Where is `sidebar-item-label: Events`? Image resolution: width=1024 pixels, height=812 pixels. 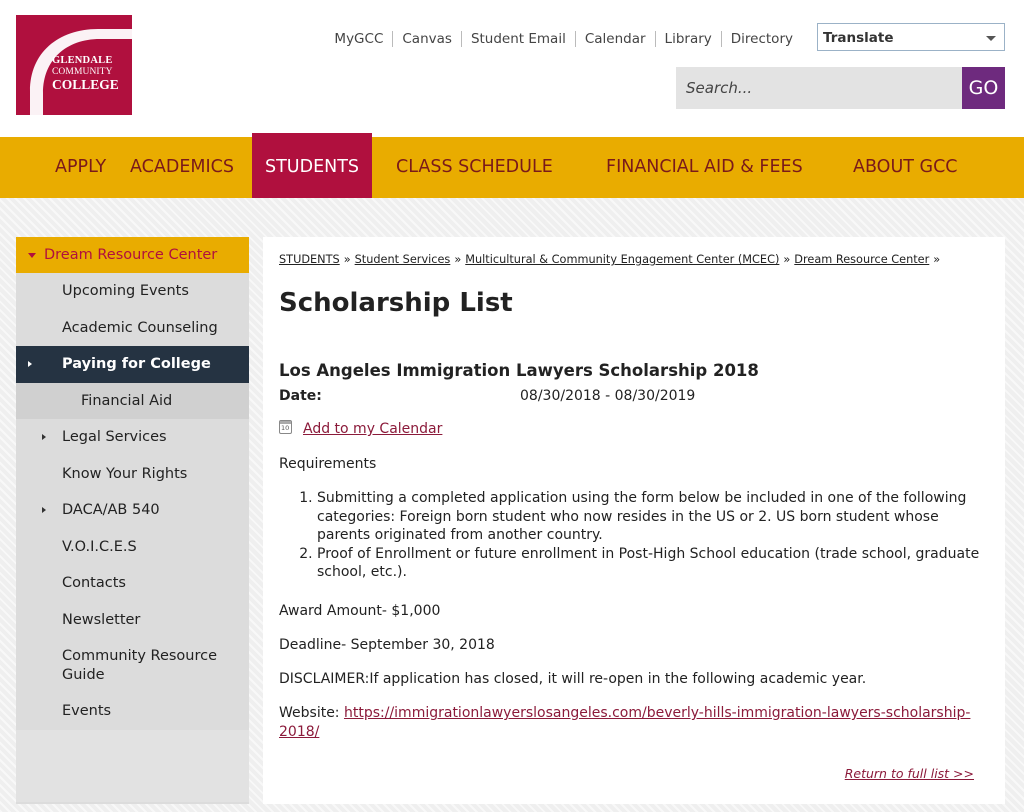
sidebar-item-label: Events is located at coordinates (87, 711).